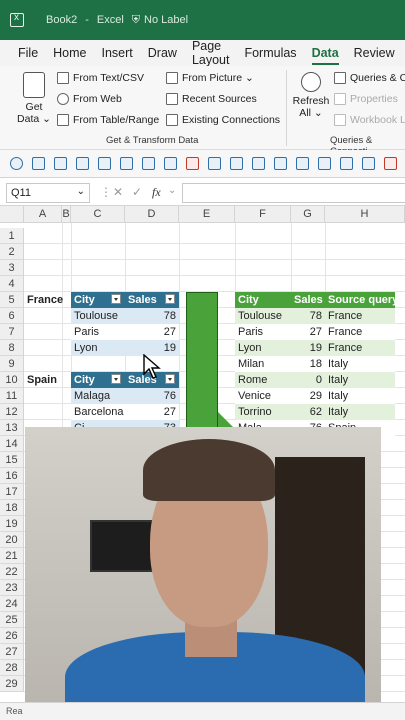 The width and height of the screenshot is (405, 720). What do you see at coordinates (258, 163) in the screenshot?
I see `columns-icon` at bounding box center [258, 163].